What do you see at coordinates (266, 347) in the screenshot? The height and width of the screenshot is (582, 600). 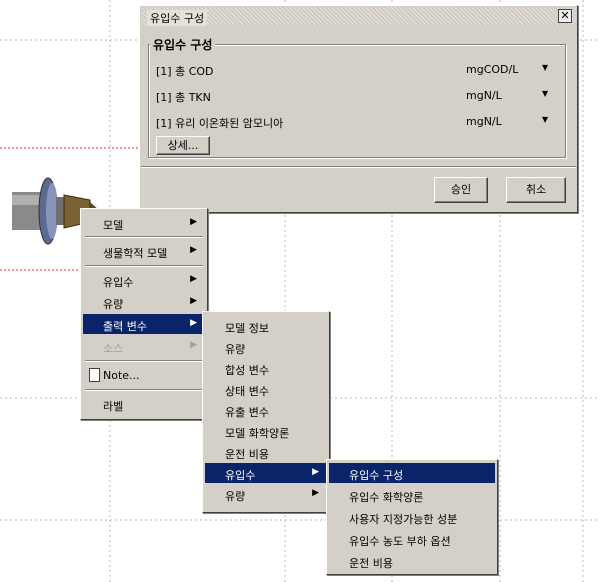 I see `menu-item-flow: 유량` at bounding box center [266, 347].